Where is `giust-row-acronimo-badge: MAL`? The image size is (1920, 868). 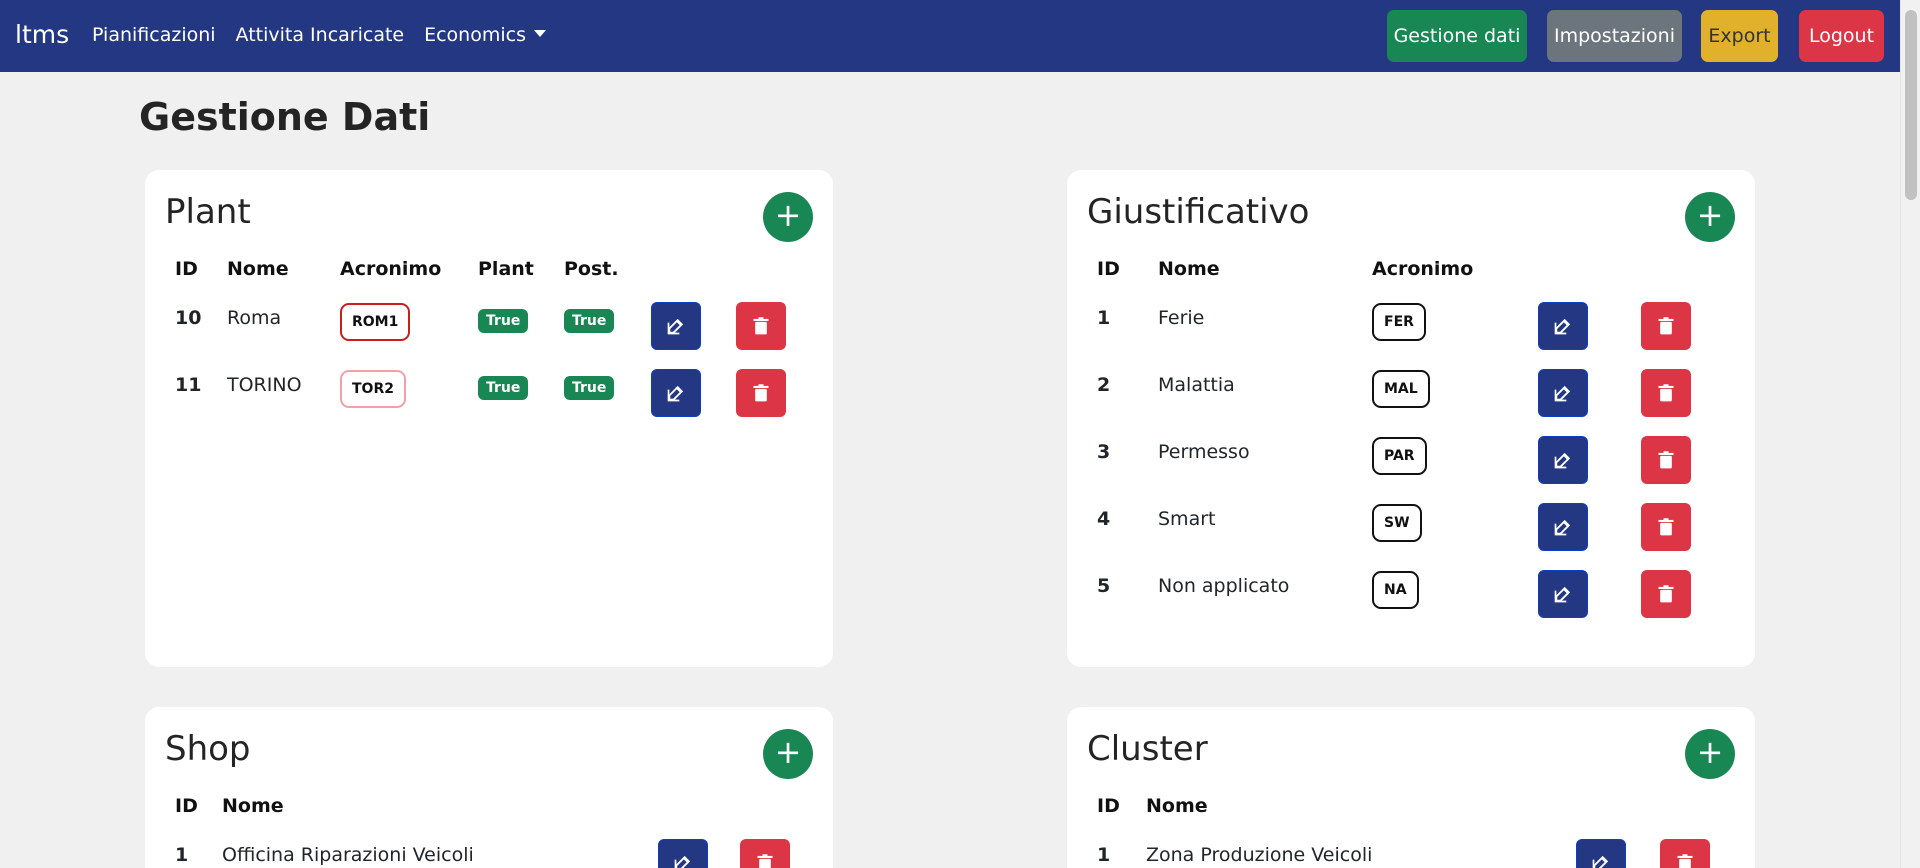
giust-row-acronimo-badge: MAL is located at coordinates (1401, 389).